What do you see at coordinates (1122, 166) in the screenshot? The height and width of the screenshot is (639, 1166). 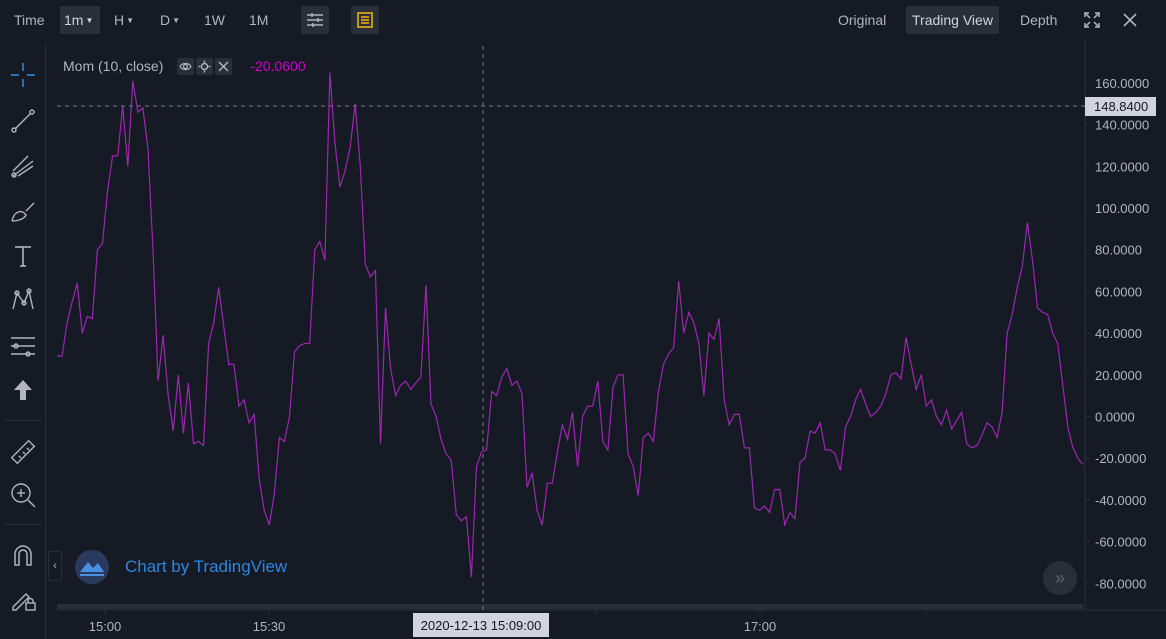 I see `y-tick-label: 120.0000` at bounding box center [1122, 166].